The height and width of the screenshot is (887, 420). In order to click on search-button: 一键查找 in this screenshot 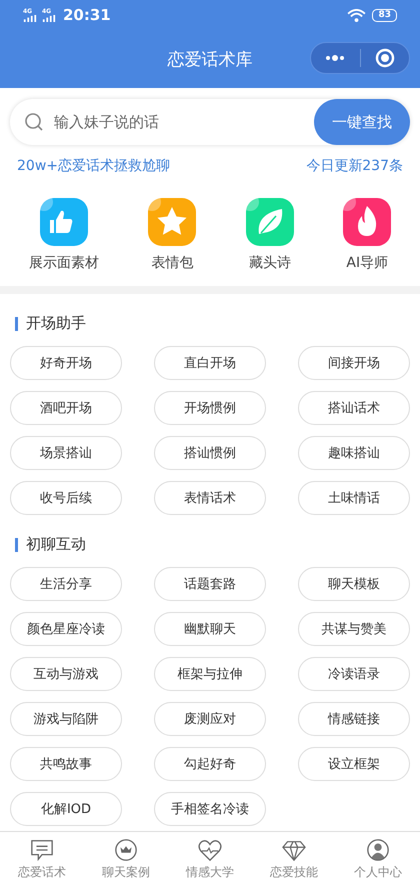, I will do `click(362, 122)`.